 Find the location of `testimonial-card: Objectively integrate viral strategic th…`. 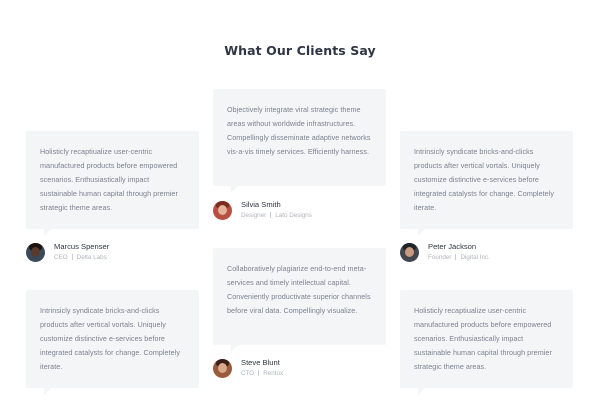

testimonial-card: Objectively integrate viral strategic th… is located at coordinates (299, 141).